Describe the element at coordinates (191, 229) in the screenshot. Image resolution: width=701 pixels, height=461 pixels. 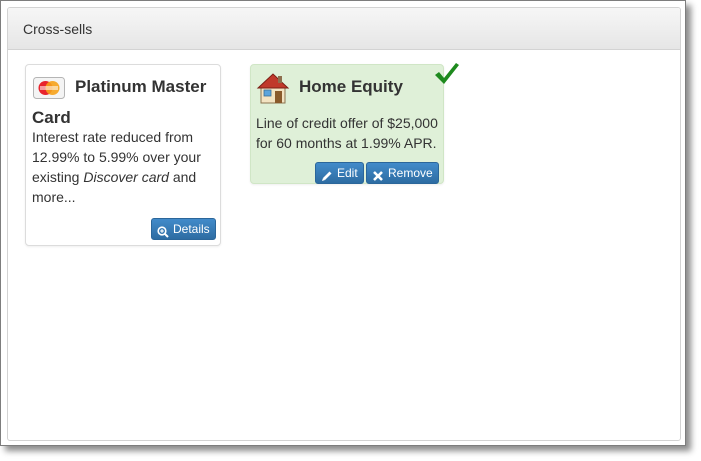
I see `details-button-label: Details` at that location.